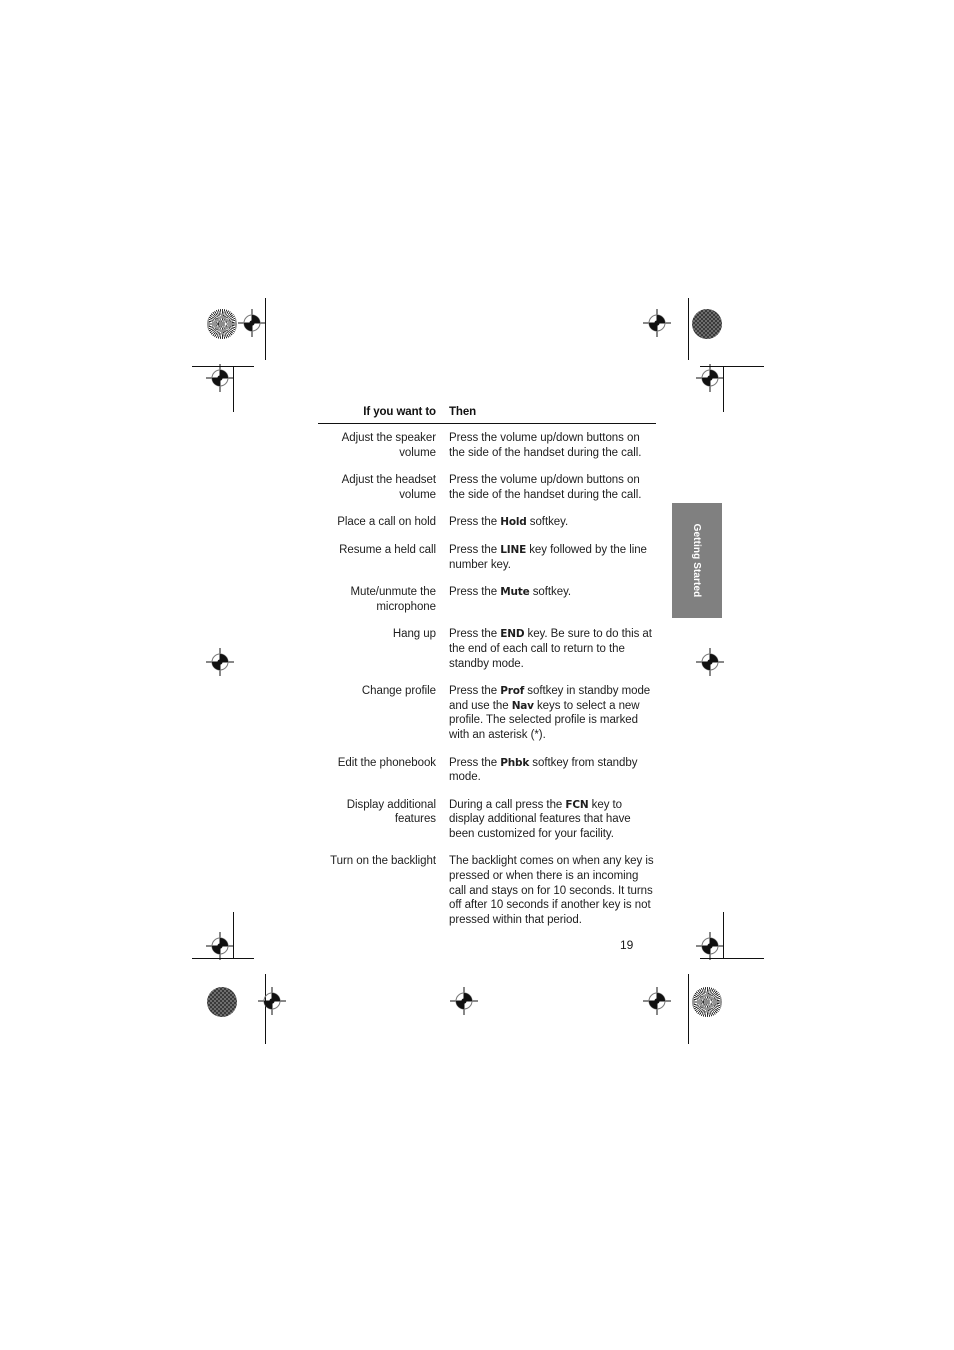 The width and height of the screenshot is (954, 1350). Describe the element at coordinates (383, 861) in the screenshot. I see `task-cell: Turn on the backlight` at that location.